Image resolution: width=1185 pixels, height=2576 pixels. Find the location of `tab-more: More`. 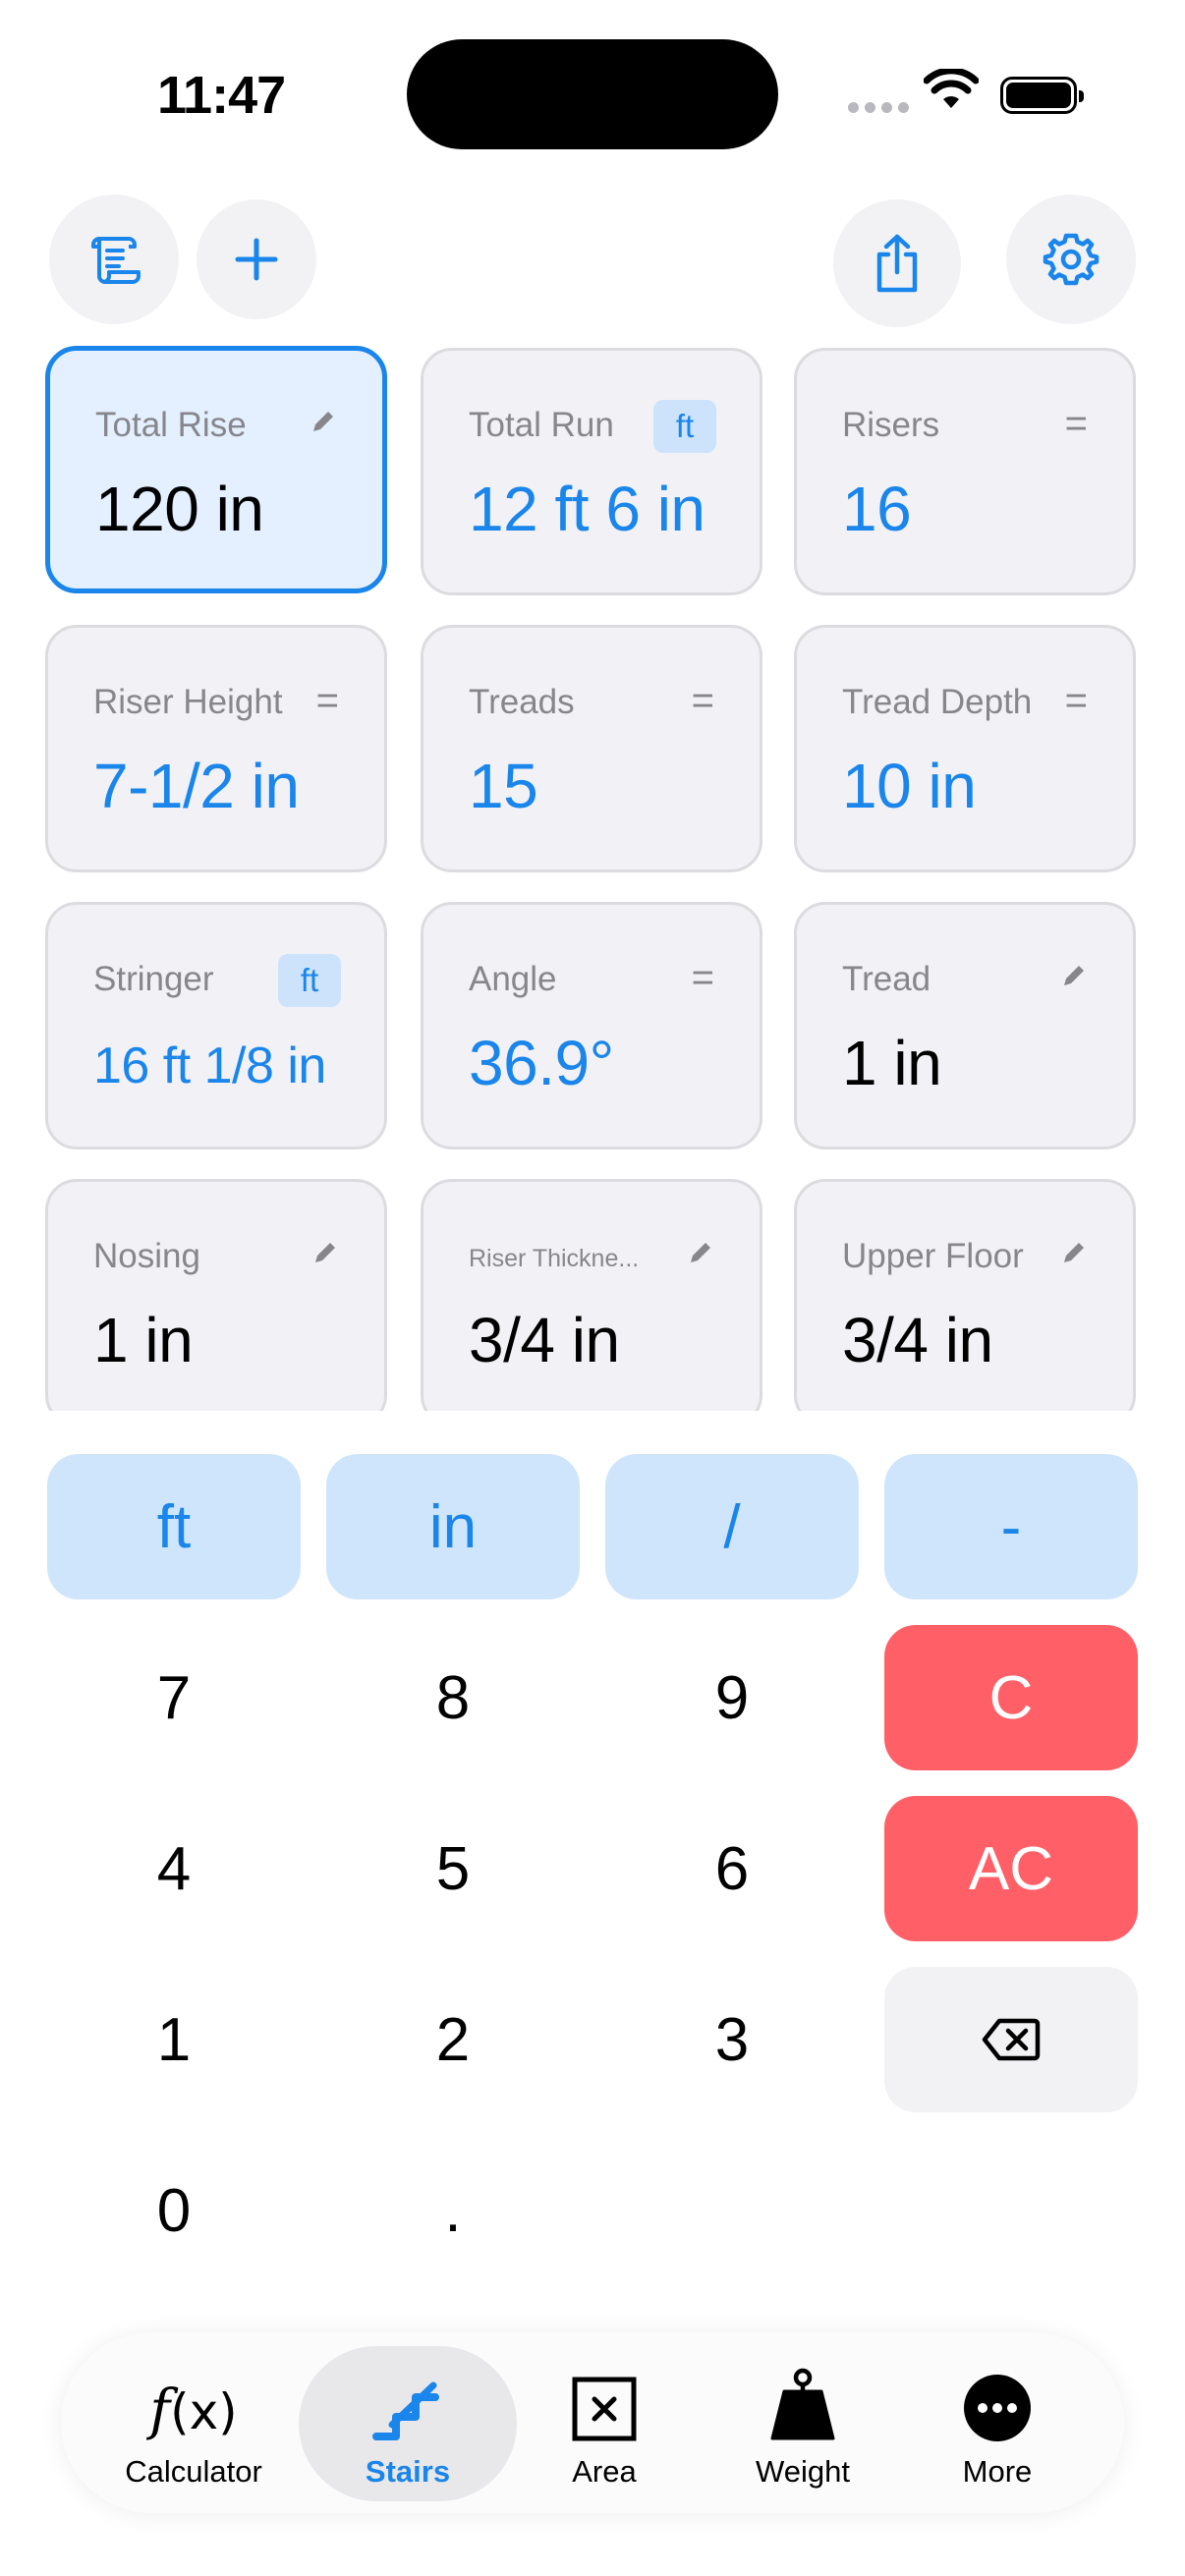

tab-more: More is located at coordinates (998, 2422).